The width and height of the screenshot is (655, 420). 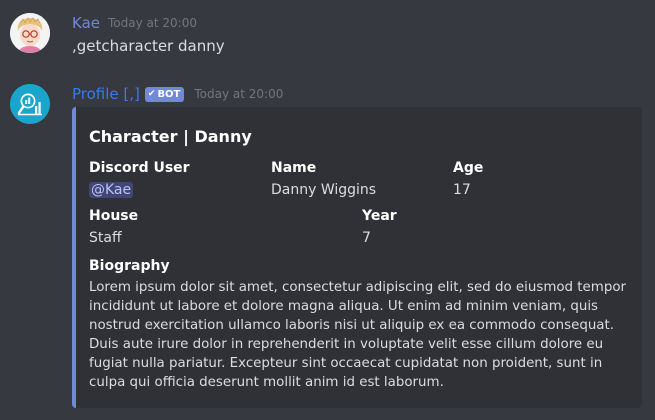 I want to click on bot-avatar, so click(x=30, y=104).